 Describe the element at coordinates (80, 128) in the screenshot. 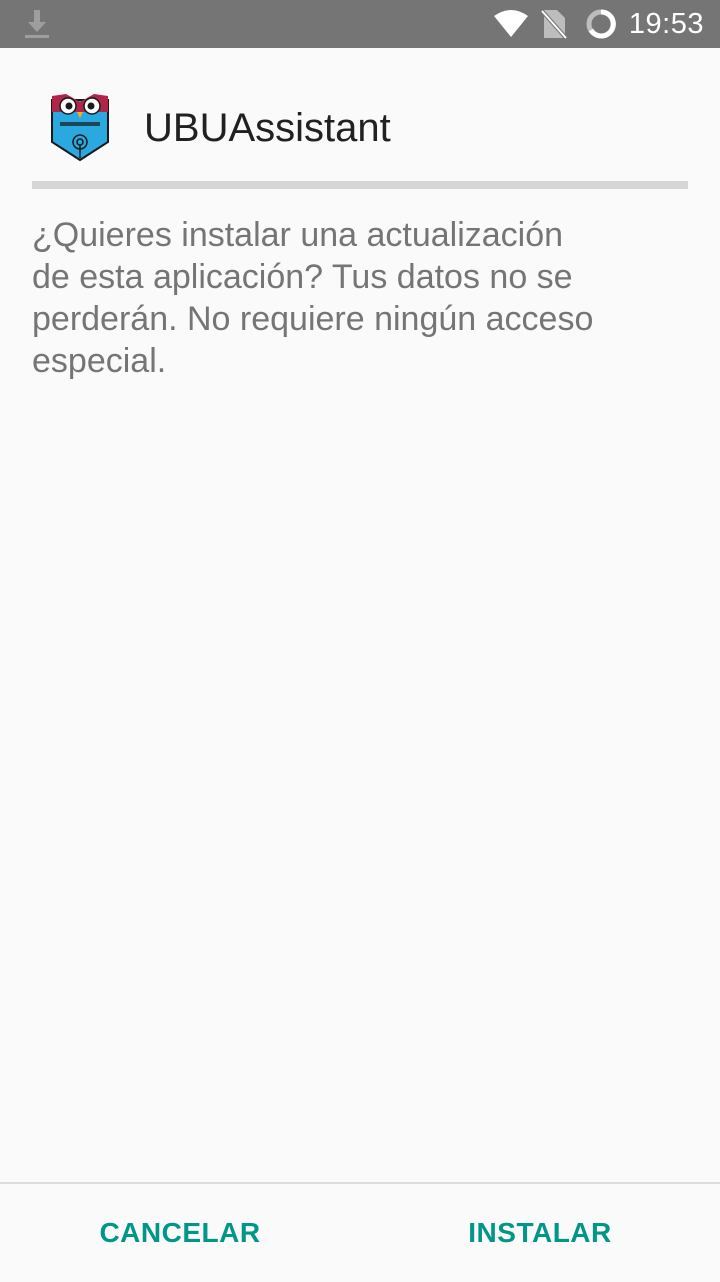

I see `owl-logo-icon` at that location.